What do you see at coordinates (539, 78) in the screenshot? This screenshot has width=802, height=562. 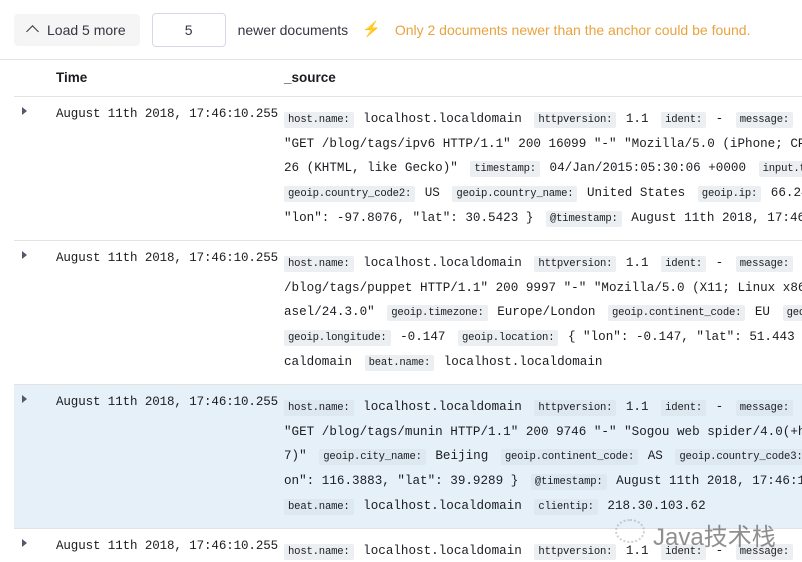 I see `column-header-source: _source` at bounding box center [539, 78].